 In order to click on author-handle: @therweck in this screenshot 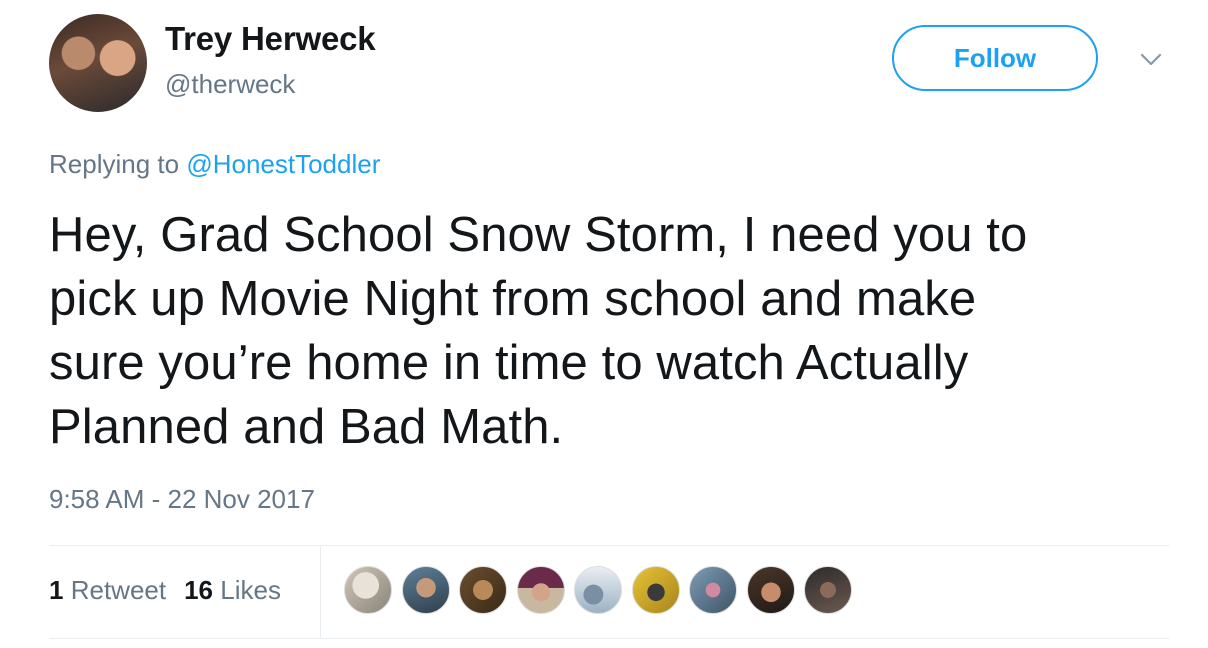, I will do `click(230, 84)`.